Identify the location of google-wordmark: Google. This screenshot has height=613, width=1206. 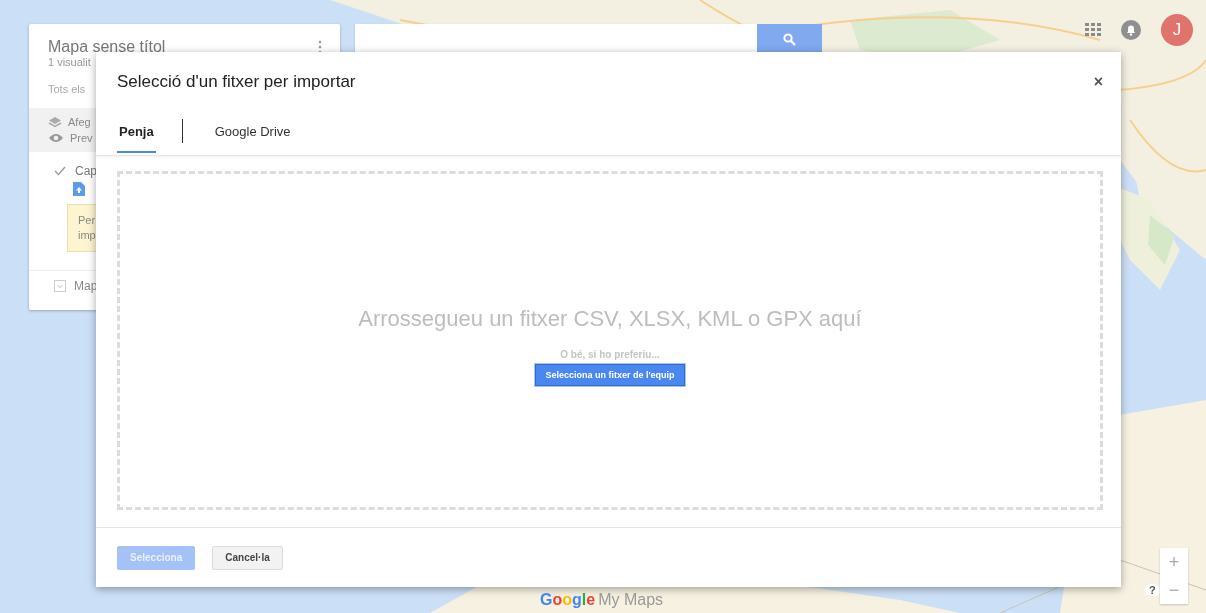
(568, 600).